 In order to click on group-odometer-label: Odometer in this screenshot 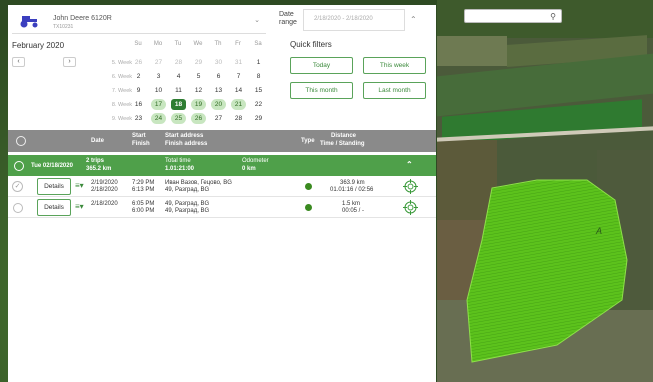, I will do `click(255, 161)`.